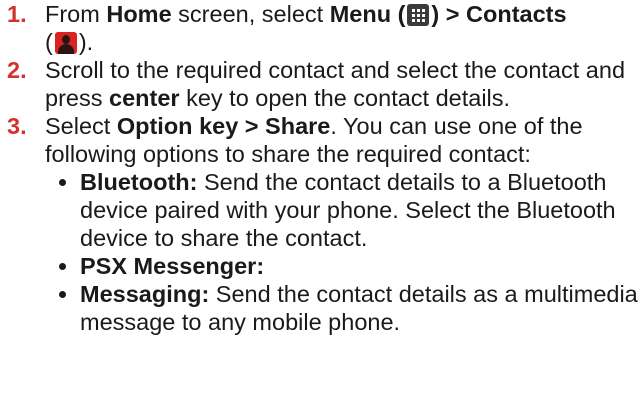 The width and height of the screenshot is (639, 415). Describe the element at coordinates (139, 14) in the screenshot. I see `home-term: Home` at that location.